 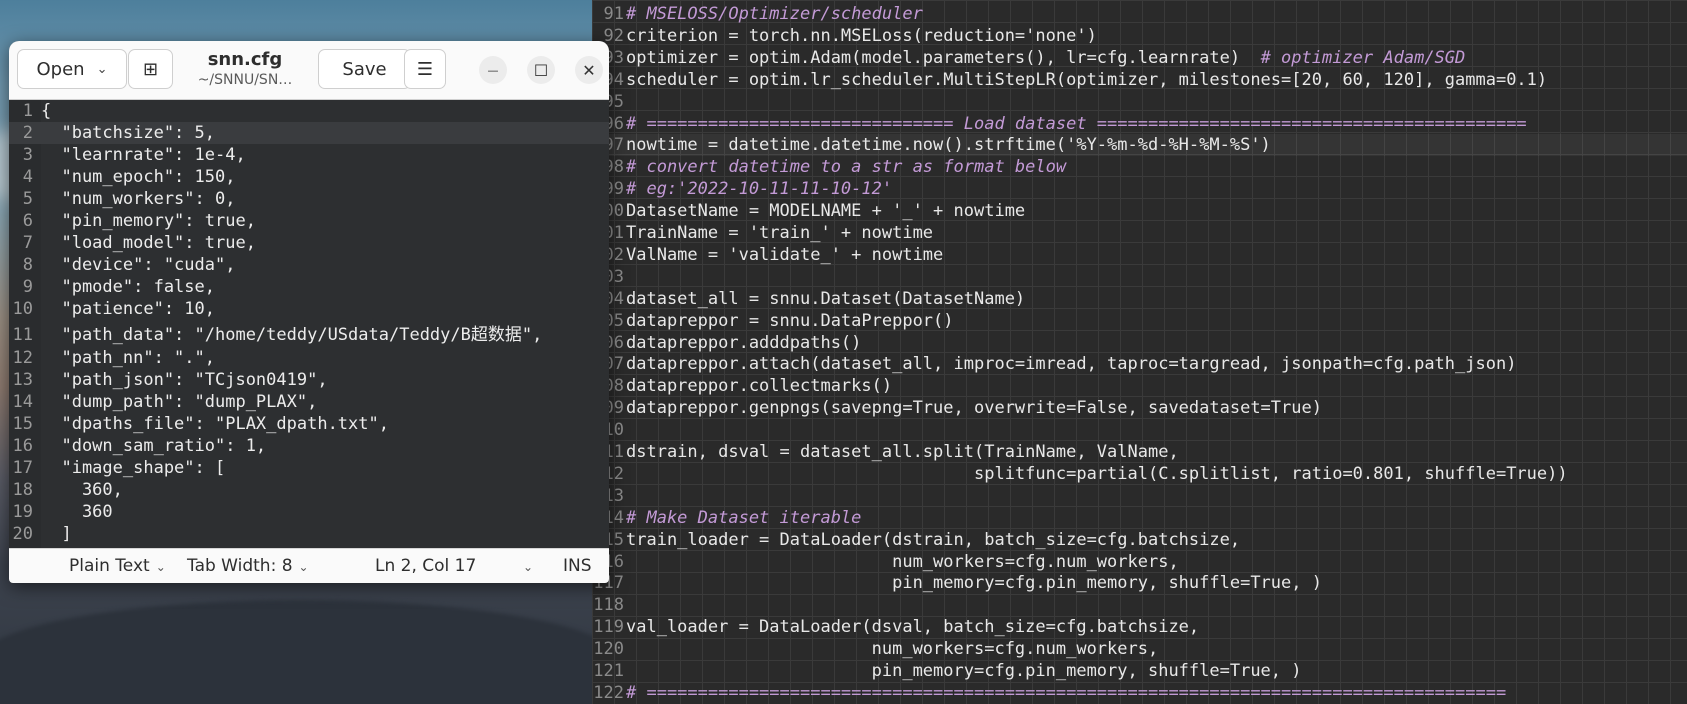 I want to click on code-line: 120 num_workers=cfg.num_workers,, so click(x=1139, y=649).